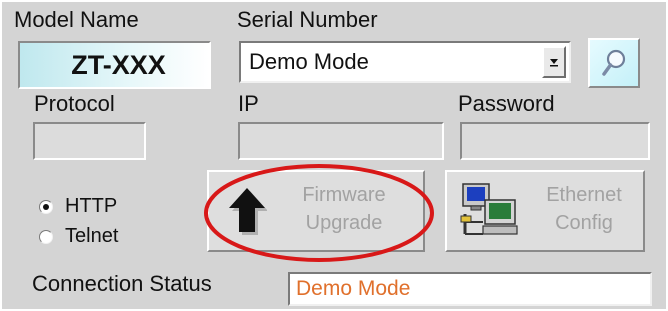 Image resolution: width=668 pixels, height=311 pixels. Describe the element at coordinates (353, 288) in the screenshot. I see `connection-status-value: Demo Mode` at that location.